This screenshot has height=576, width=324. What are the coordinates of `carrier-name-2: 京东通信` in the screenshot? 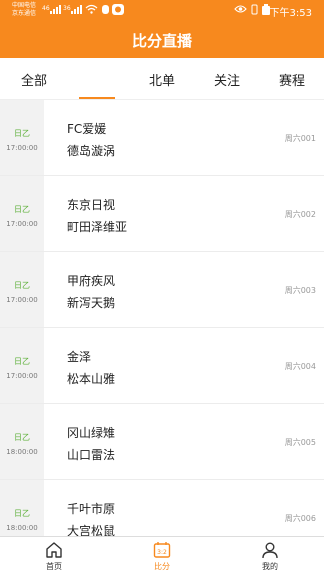 It's located at (24, 13).